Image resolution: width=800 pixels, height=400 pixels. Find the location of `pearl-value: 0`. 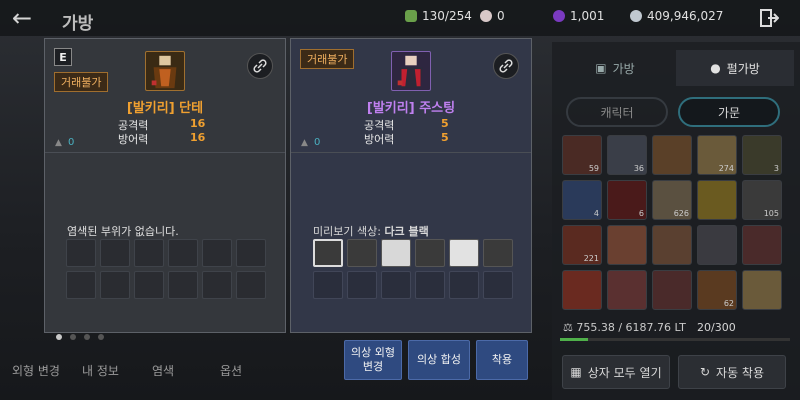

pearl-value: 0 is located at coordinates (501, 16).